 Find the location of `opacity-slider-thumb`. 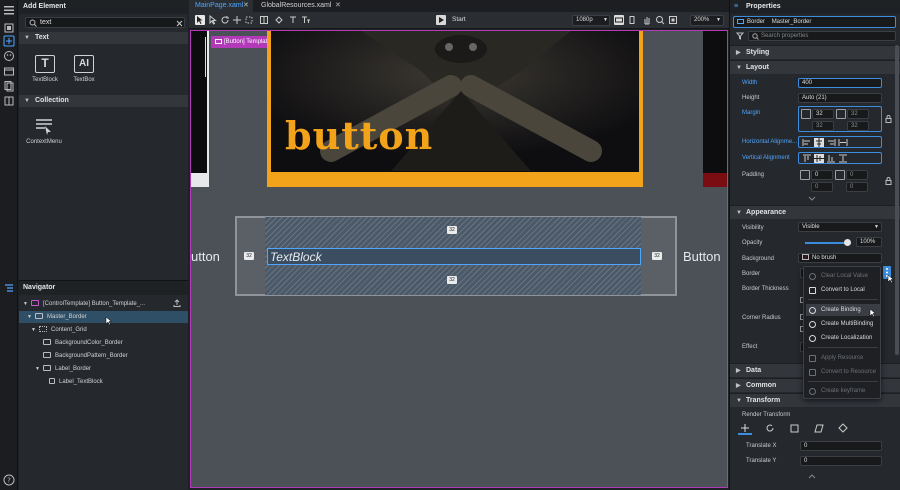

opacity-slider-thumb is located at coordinates (847, 242).